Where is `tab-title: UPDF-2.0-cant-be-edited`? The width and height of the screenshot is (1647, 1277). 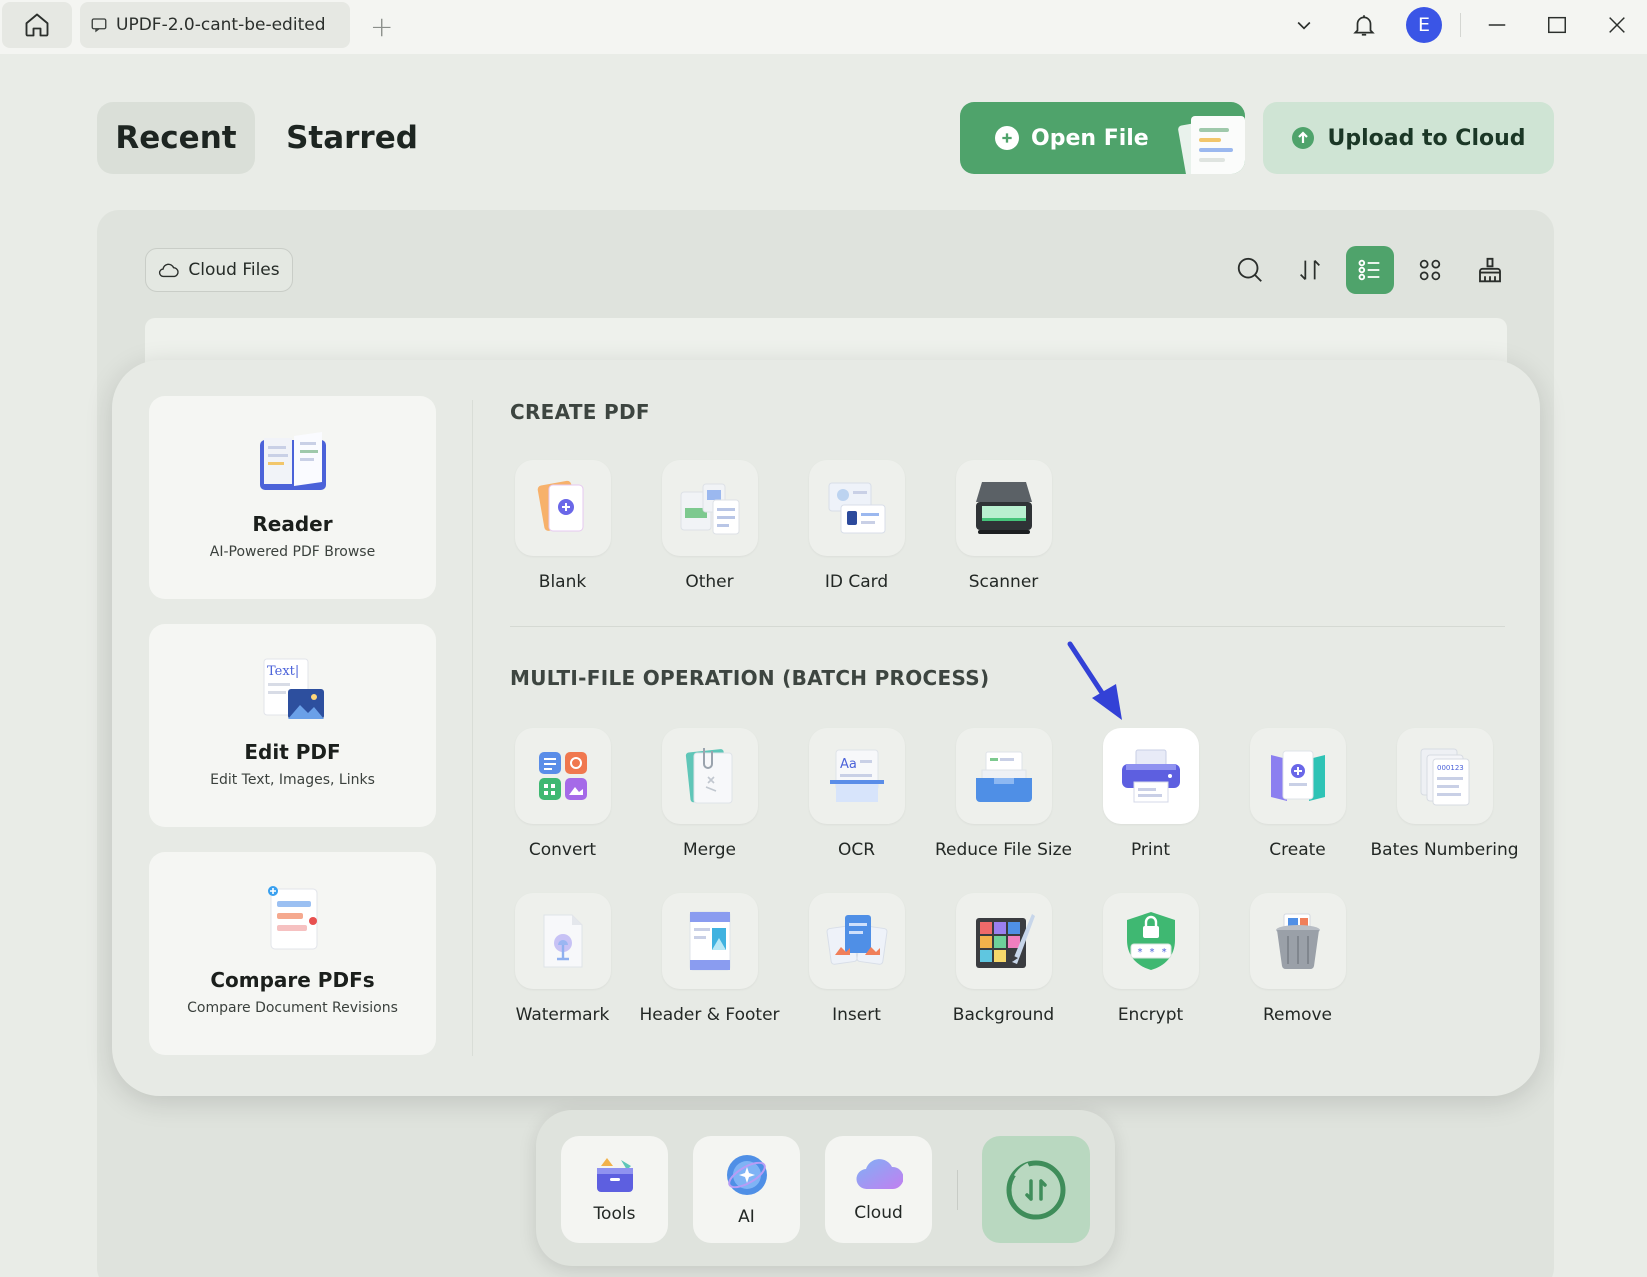
tab-title: UPDF-2.0-cant-be-edited is located at coordinates (221, 25).